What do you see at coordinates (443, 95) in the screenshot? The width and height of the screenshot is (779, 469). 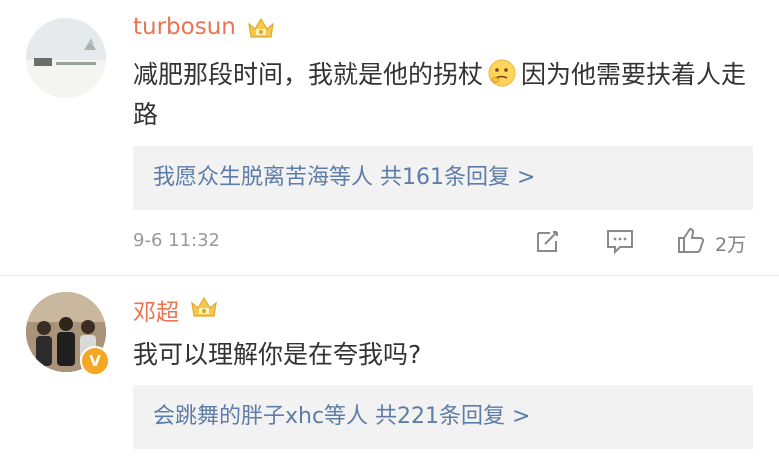 I see `comment-text: 减肥那段时间，我就是他的拐杖 因为他需要扶着人走路` at bounding box center [443, 95].